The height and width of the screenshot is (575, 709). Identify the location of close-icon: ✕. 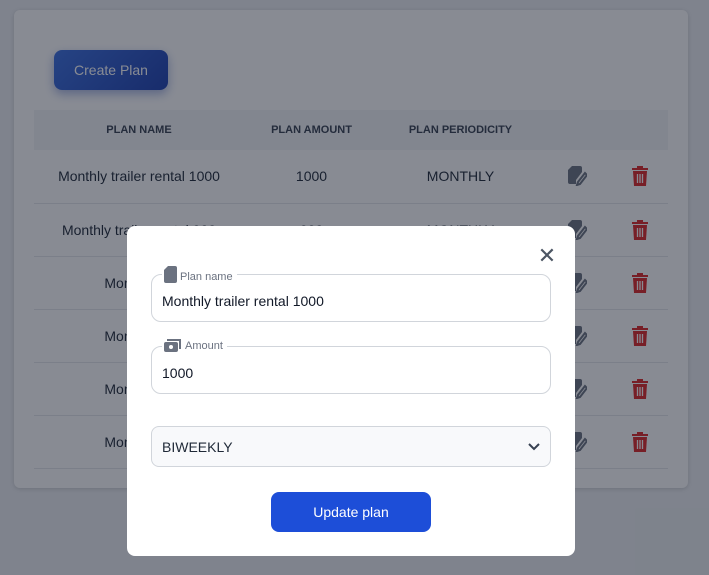
(547, 256).